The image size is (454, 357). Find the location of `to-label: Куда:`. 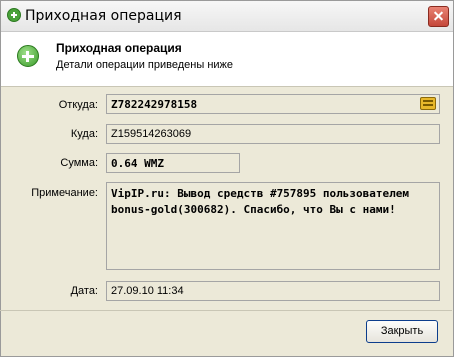

to-label: Куда: is located at coordinates (84, 134).